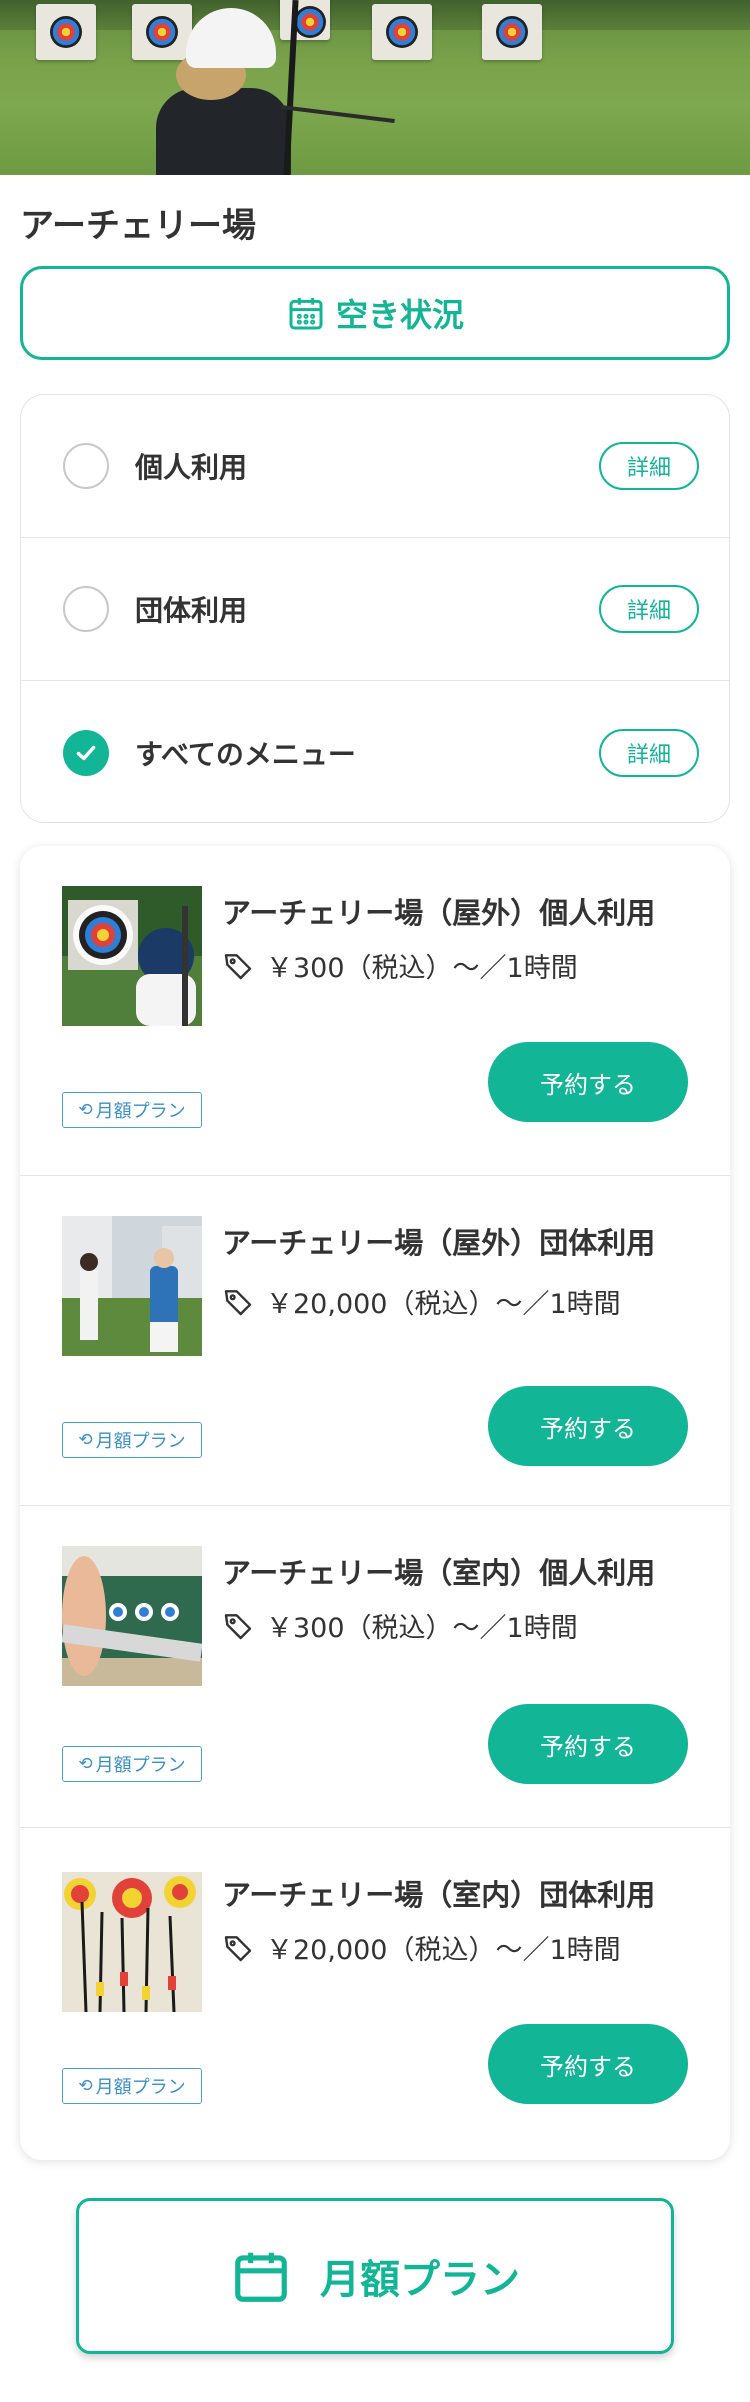 The width and height of the screenshot is (750, 2402). I want to click on filter-label: 団体利用, so click(191, 610).